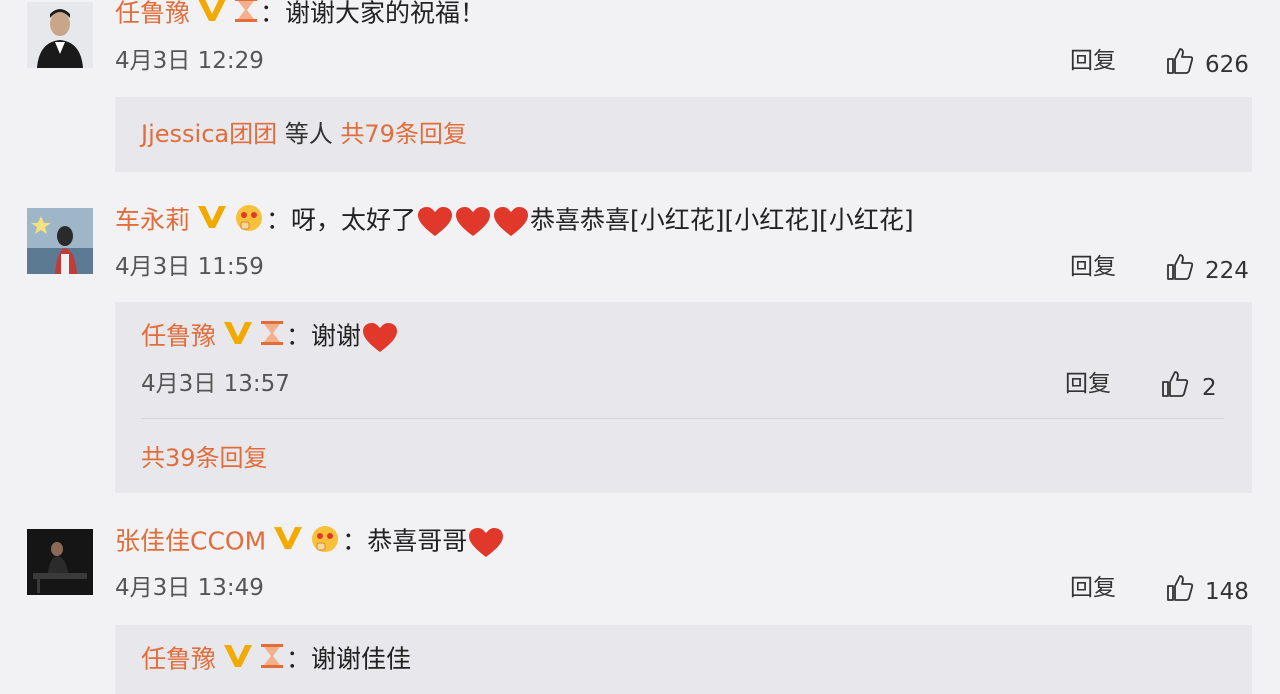 The image size is (1280, 694). What do you see at coordinates (683, 134) in the screenshot?
I see `replies-summary-box: Jjessica团团 等人 共79条回复` at bounding box center [683, 134].